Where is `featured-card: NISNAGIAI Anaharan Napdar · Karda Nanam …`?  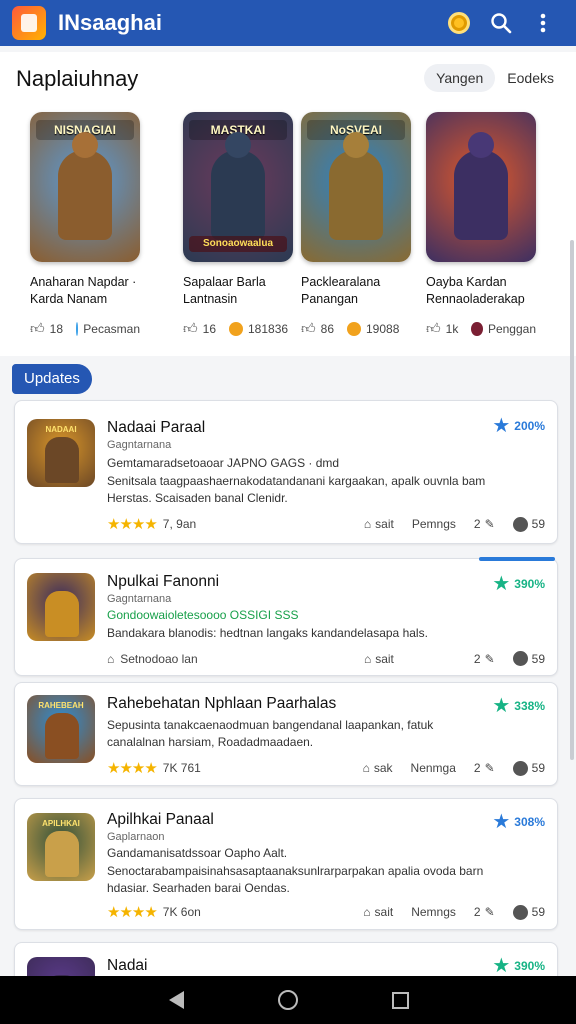 featured-card: NISNAGIAI Anaharan Napdar · Karda Nanam … is located at coordinates (85, 224).